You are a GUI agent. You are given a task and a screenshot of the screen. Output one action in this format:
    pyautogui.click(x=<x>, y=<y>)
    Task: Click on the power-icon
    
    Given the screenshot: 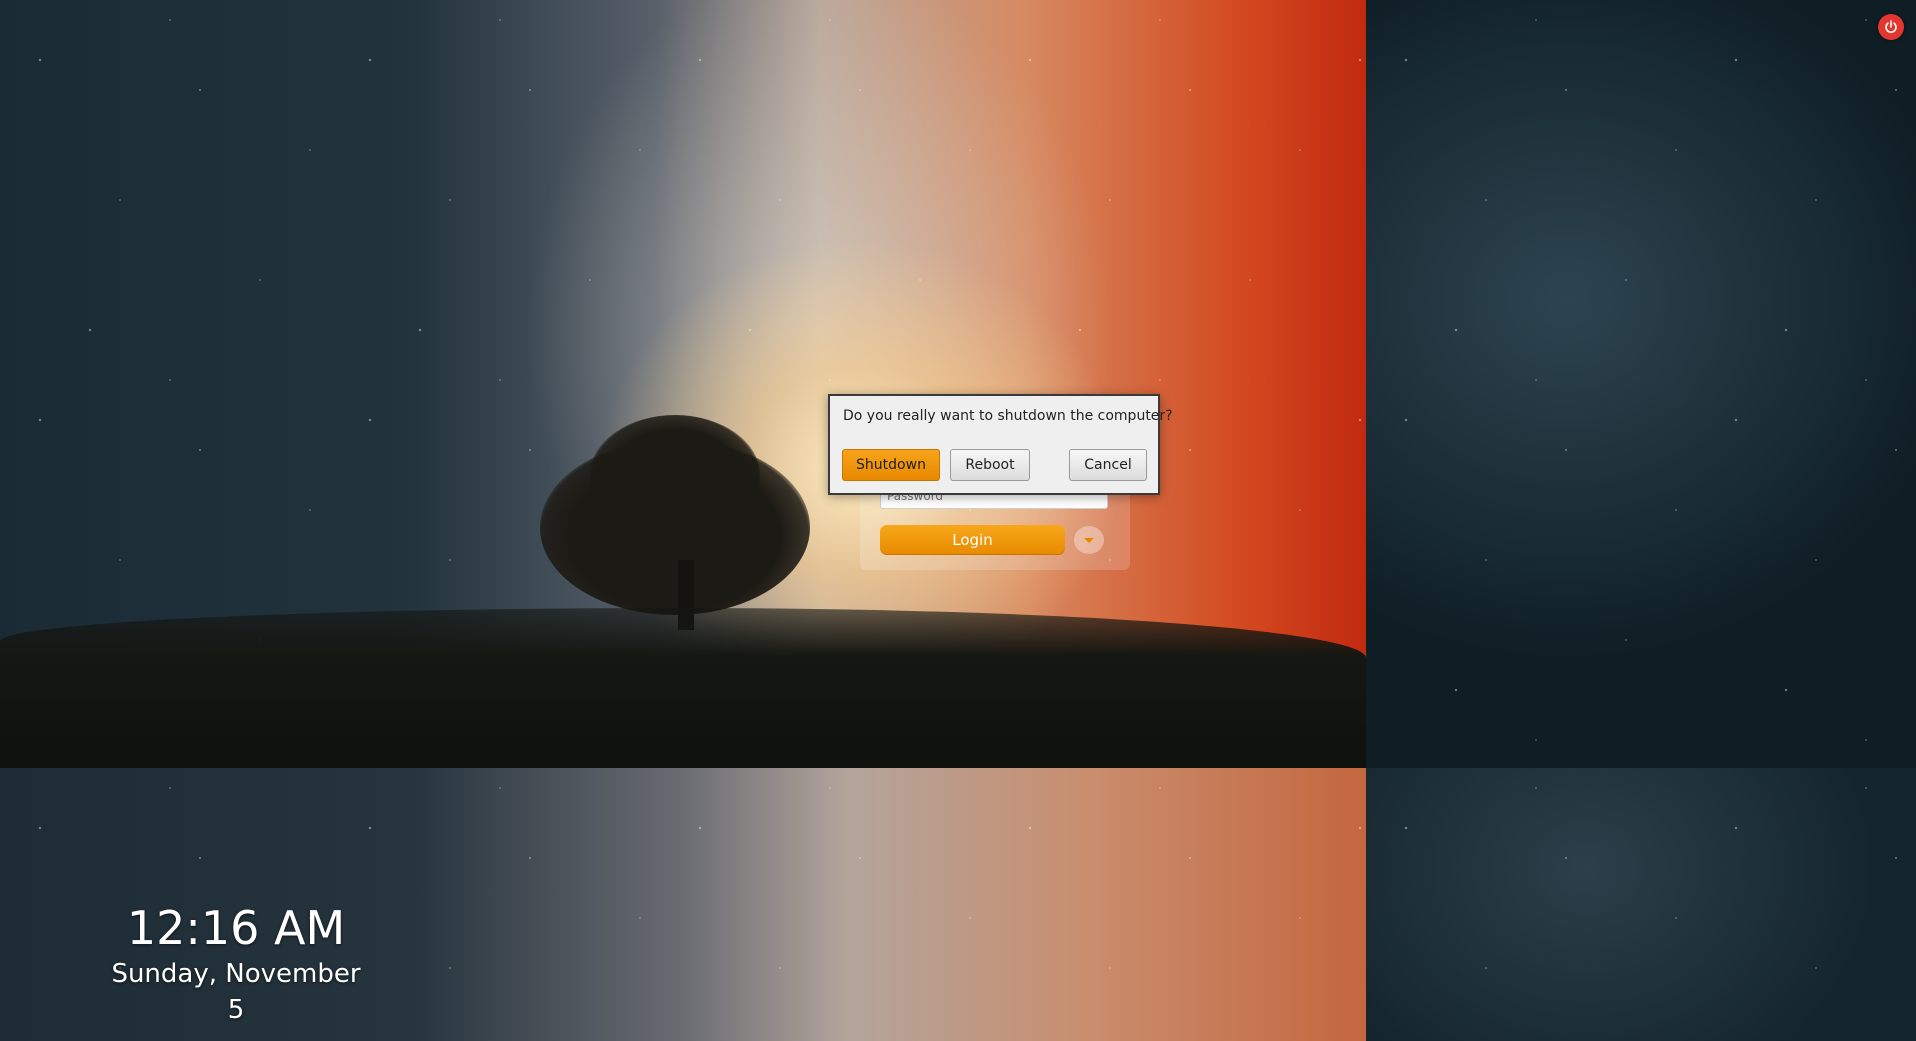 What is the action you would take?
    pyautogui.click(x=1891, y=26)
    